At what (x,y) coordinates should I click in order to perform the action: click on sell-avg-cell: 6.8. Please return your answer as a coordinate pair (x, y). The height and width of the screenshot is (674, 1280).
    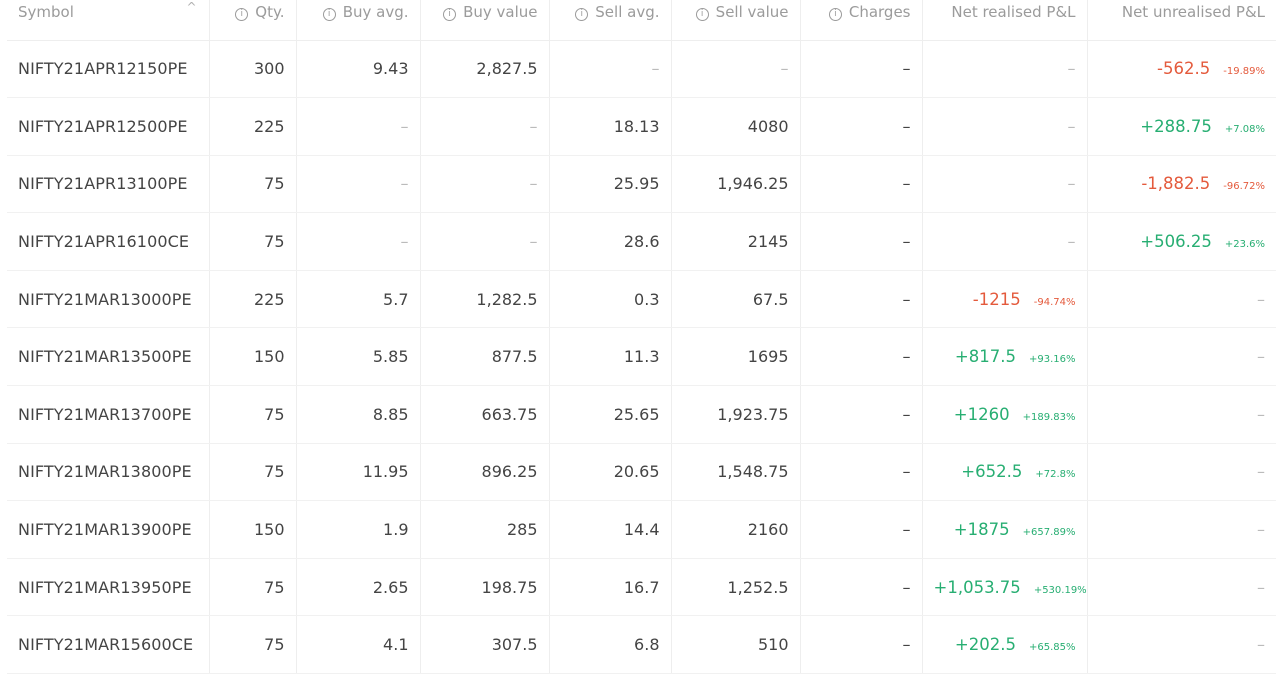
    Looking at the image, I should click on (610, 644).